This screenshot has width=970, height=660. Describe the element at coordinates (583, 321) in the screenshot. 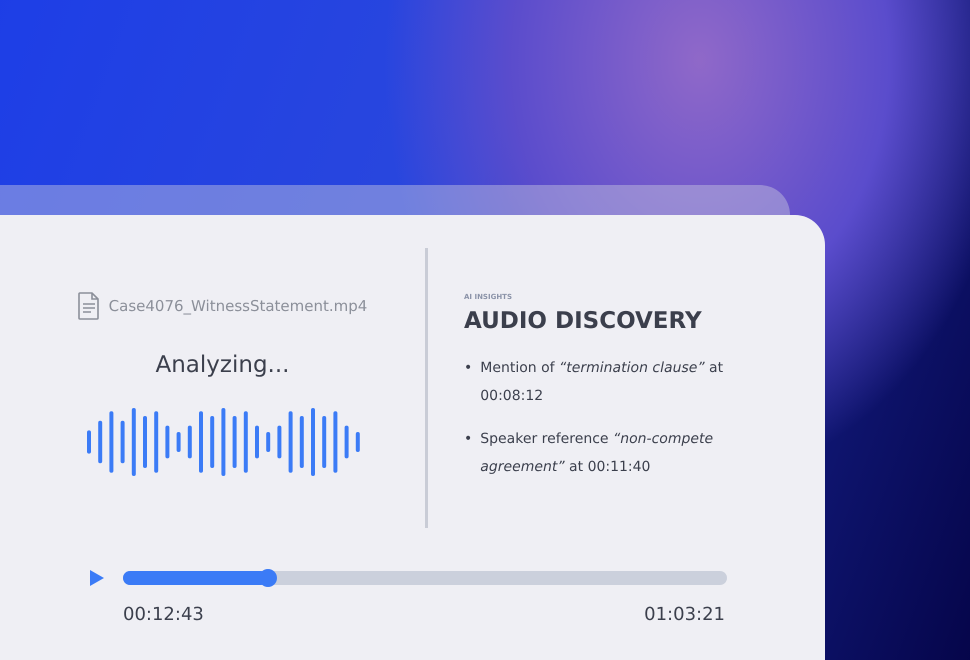

I see `section-title: AUDIO DISCOVERY` at that location.